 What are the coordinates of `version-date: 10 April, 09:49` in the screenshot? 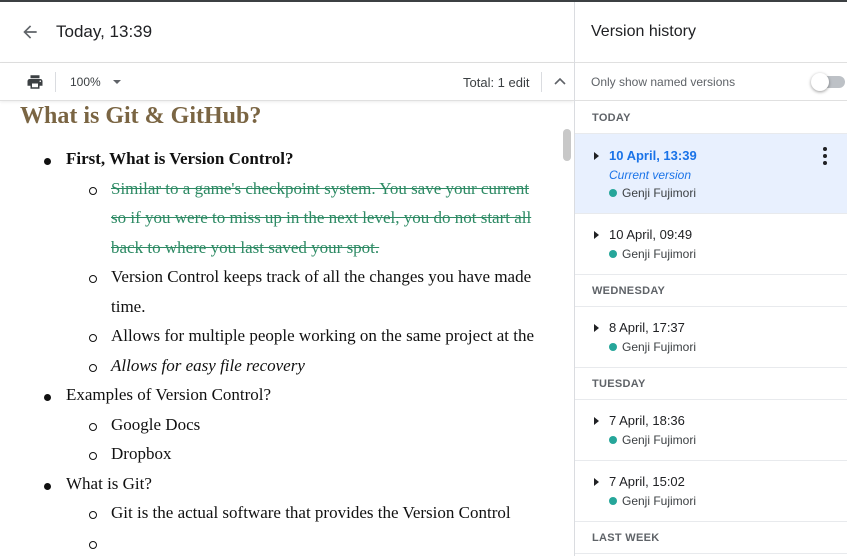 It's located at (651, 234).